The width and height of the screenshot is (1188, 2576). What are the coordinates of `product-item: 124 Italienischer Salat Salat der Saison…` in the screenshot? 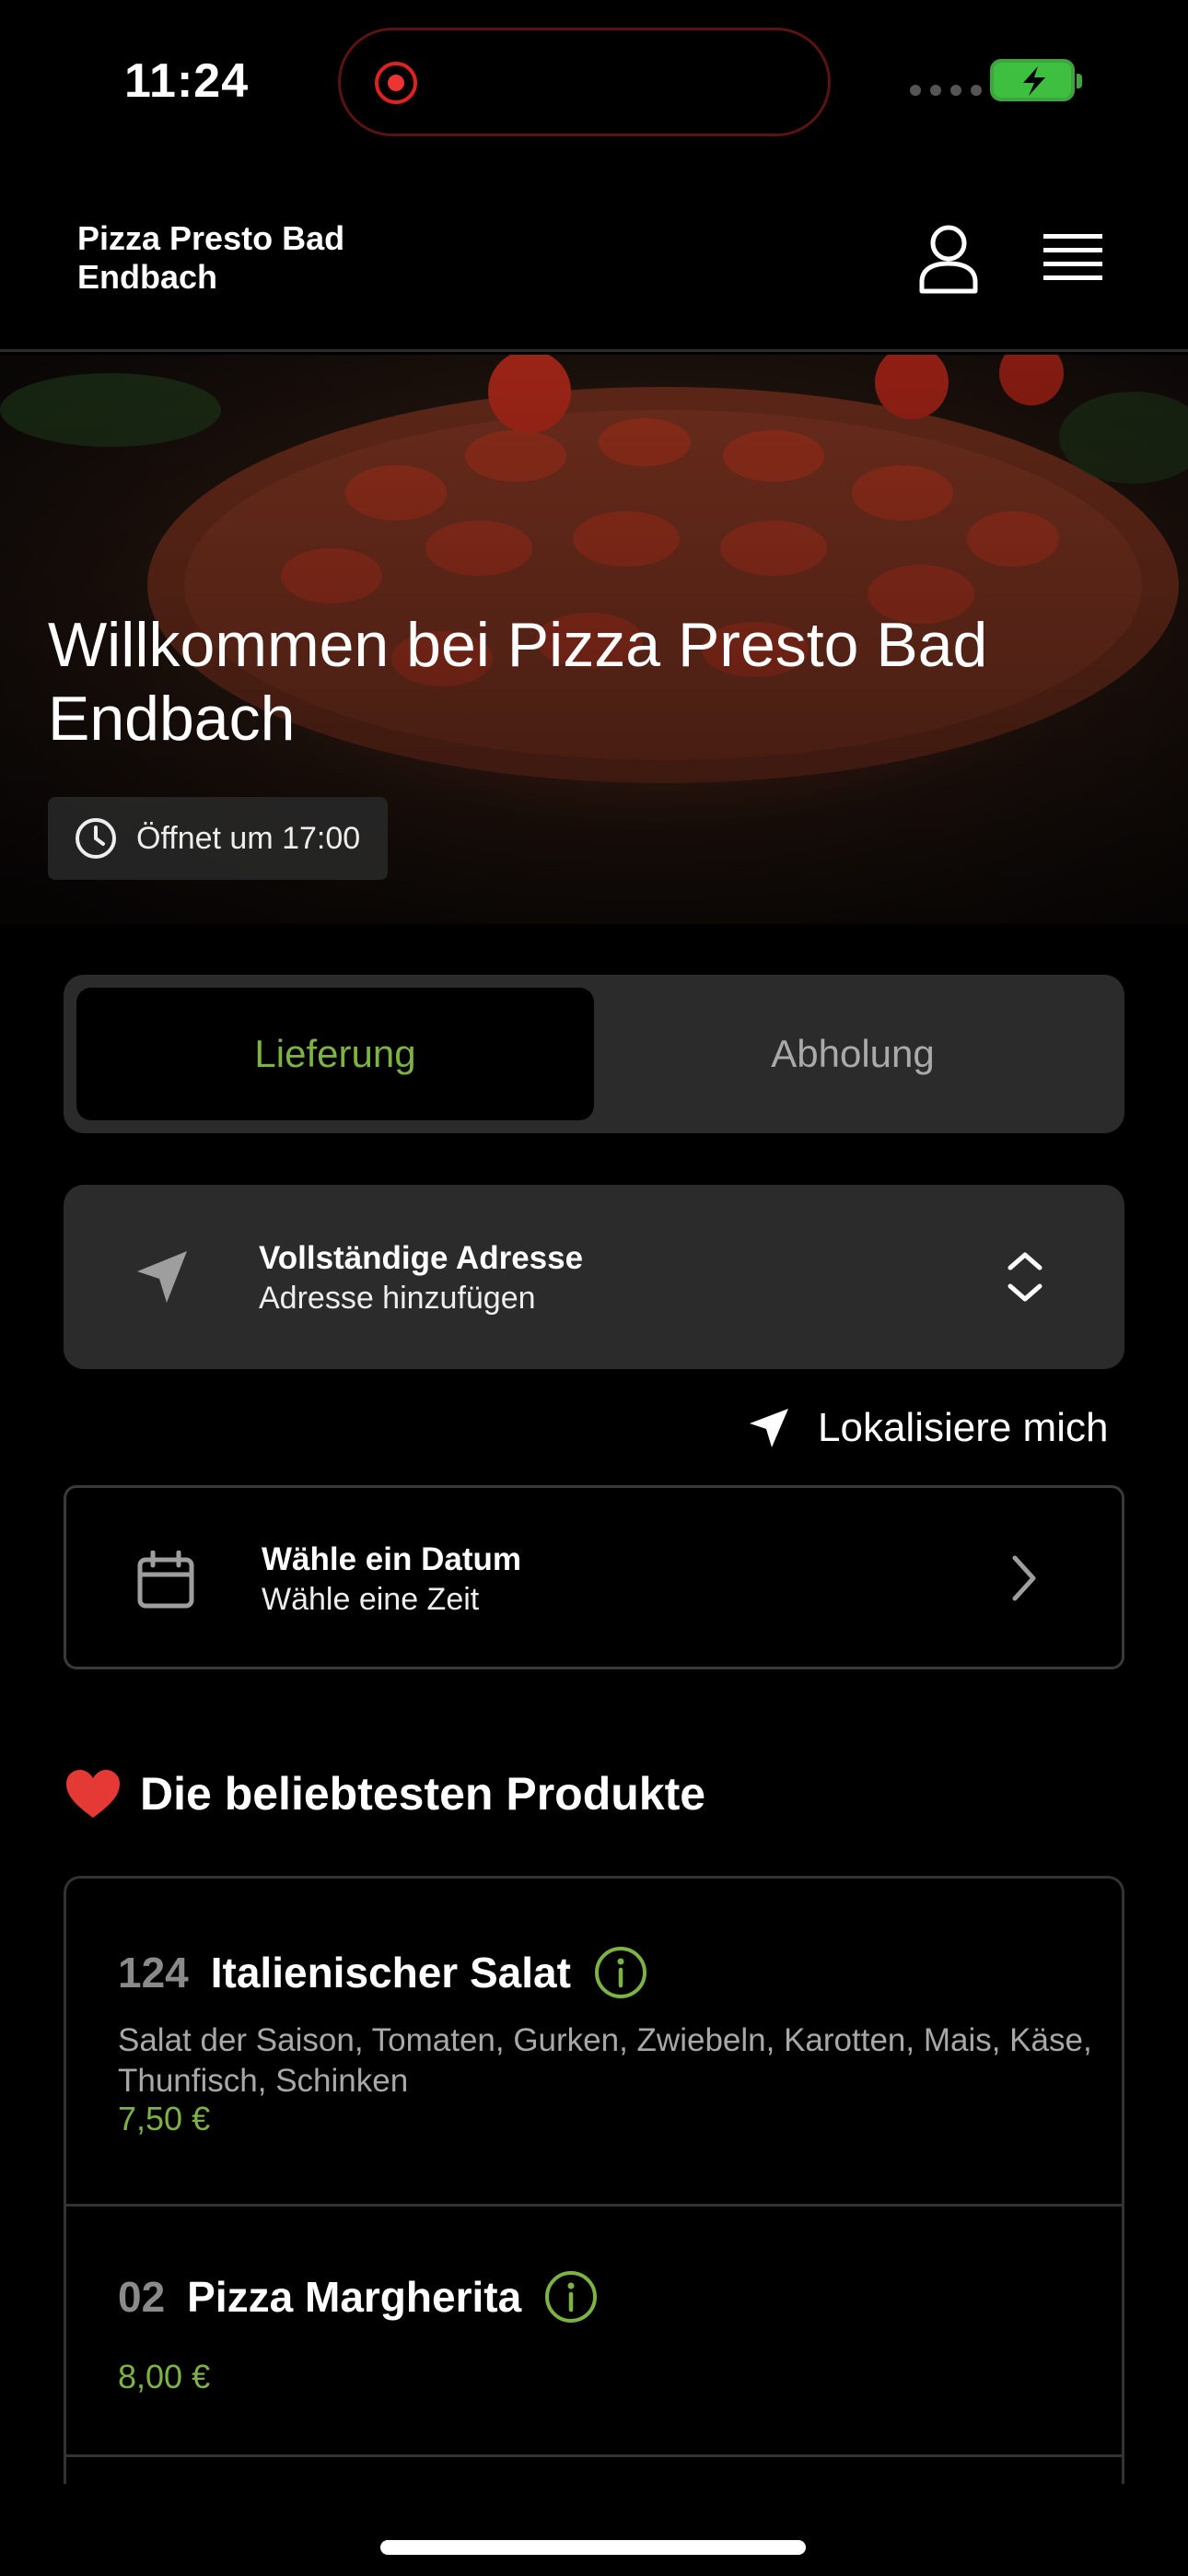 It's located at (594, 2043).